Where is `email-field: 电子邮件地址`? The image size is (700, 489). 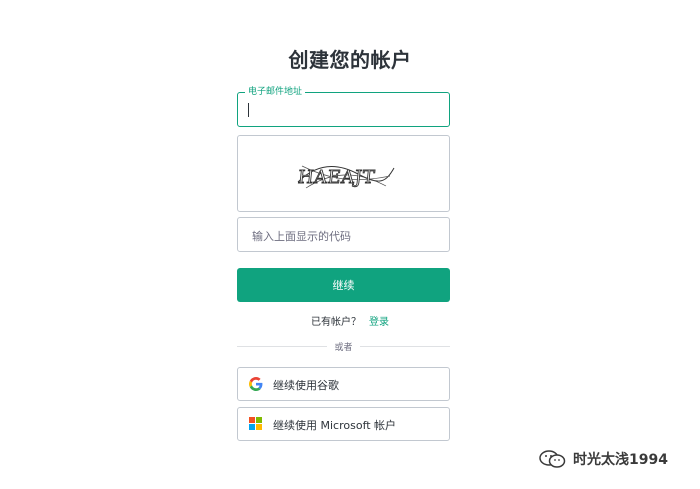 email-field: 电子邮件地址 is located at coordinates (343, 106).